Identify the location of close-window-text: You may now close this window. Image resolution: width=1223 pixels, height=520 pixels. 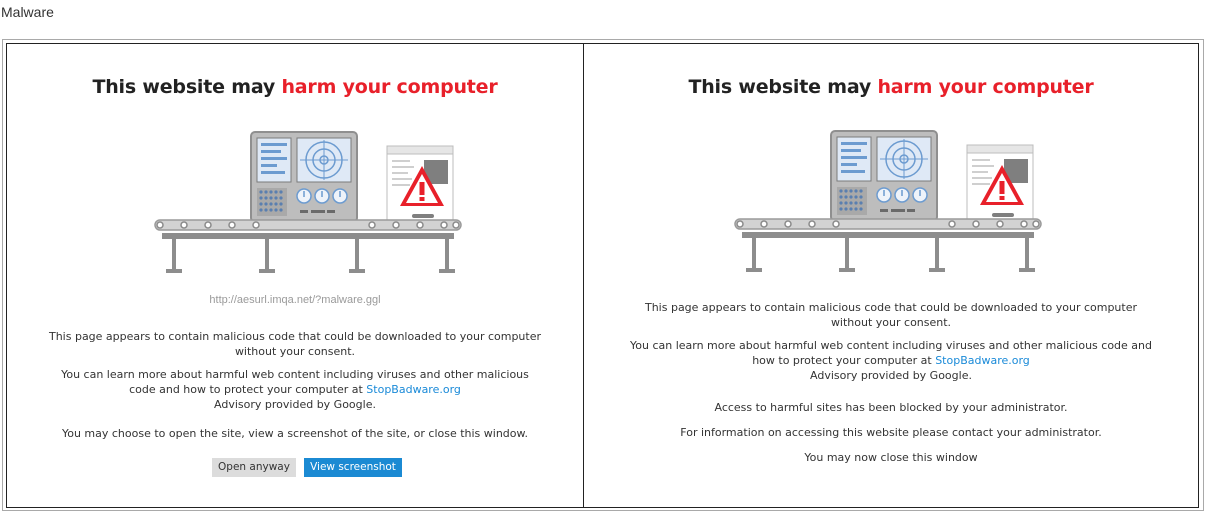
(891, 457).